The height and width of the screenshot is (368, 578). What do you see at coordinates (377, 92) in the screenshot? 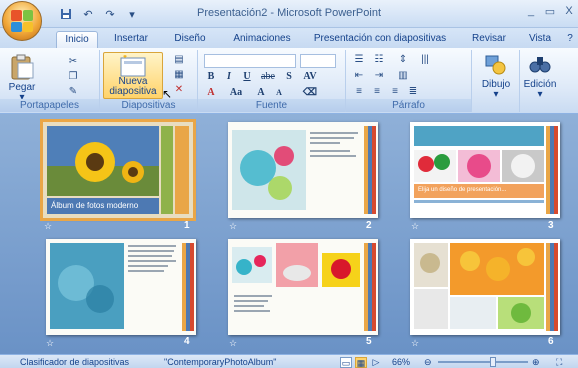
I see `align-center-icon: ≡` at bounding box center [377, 92].